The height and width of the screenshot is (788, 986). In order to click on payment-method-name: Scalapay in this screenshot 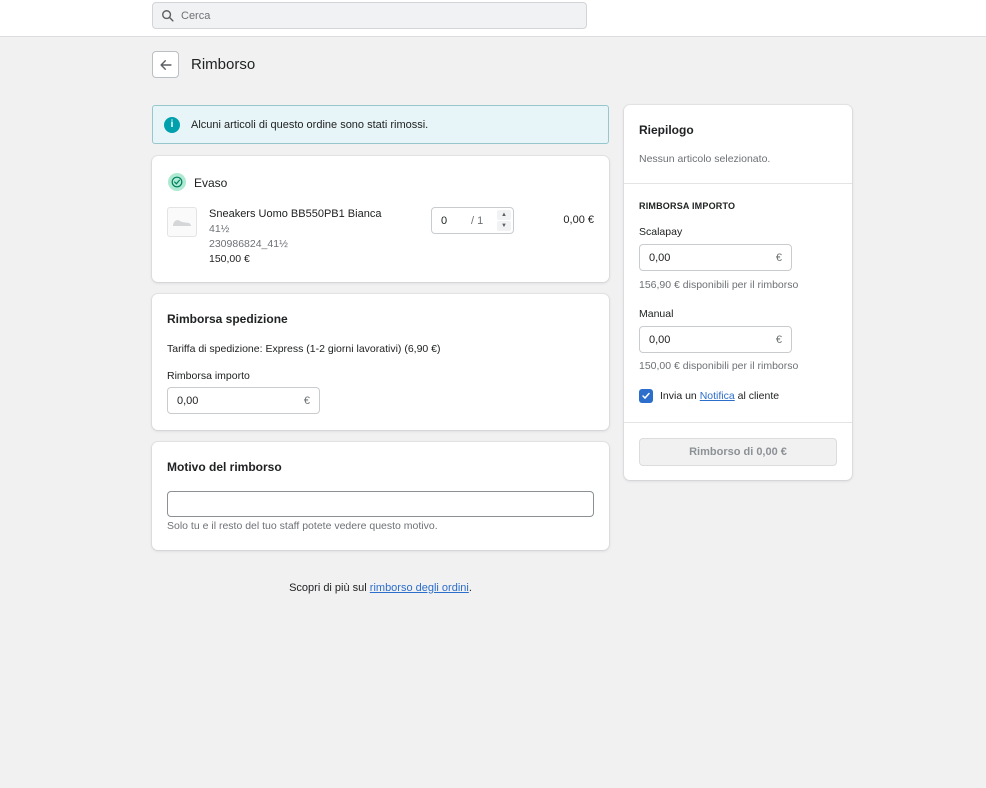, I will do `click(661, 232)`.